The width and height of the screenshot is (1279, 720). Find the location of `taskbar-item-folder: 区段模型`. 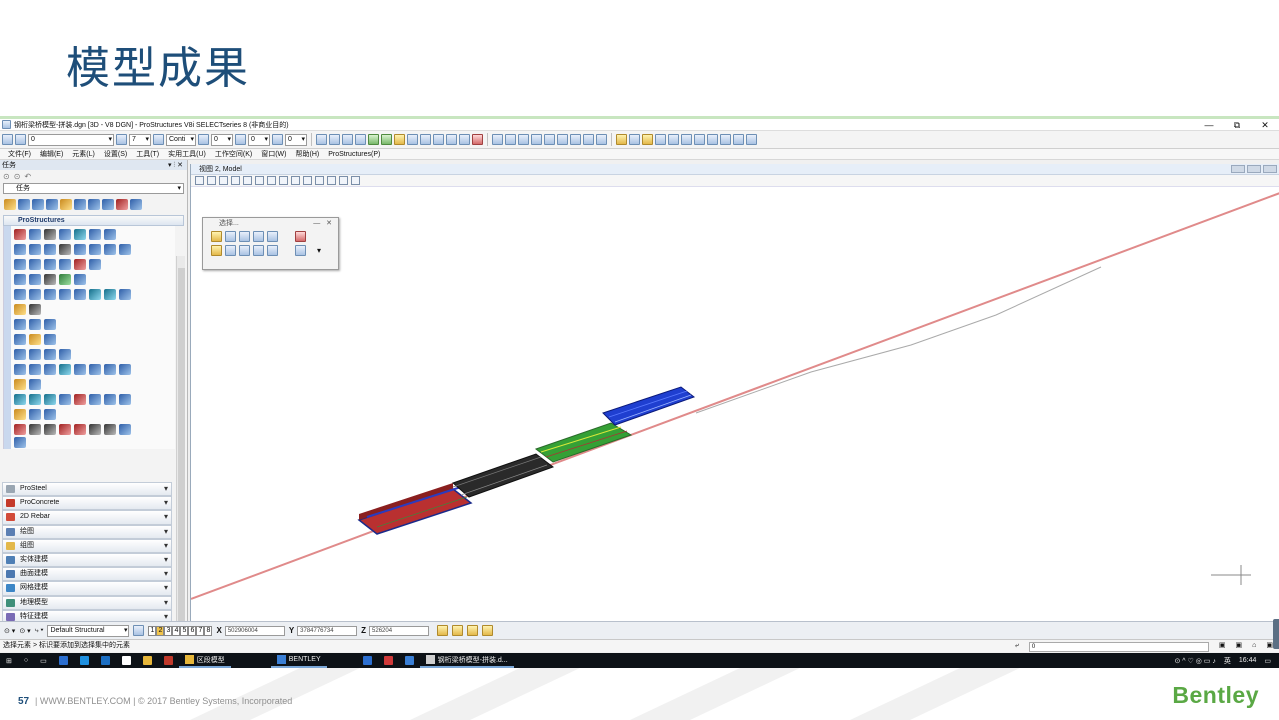

taskbar-item-folder: 区段模型 is located at coordinates (204, 660).